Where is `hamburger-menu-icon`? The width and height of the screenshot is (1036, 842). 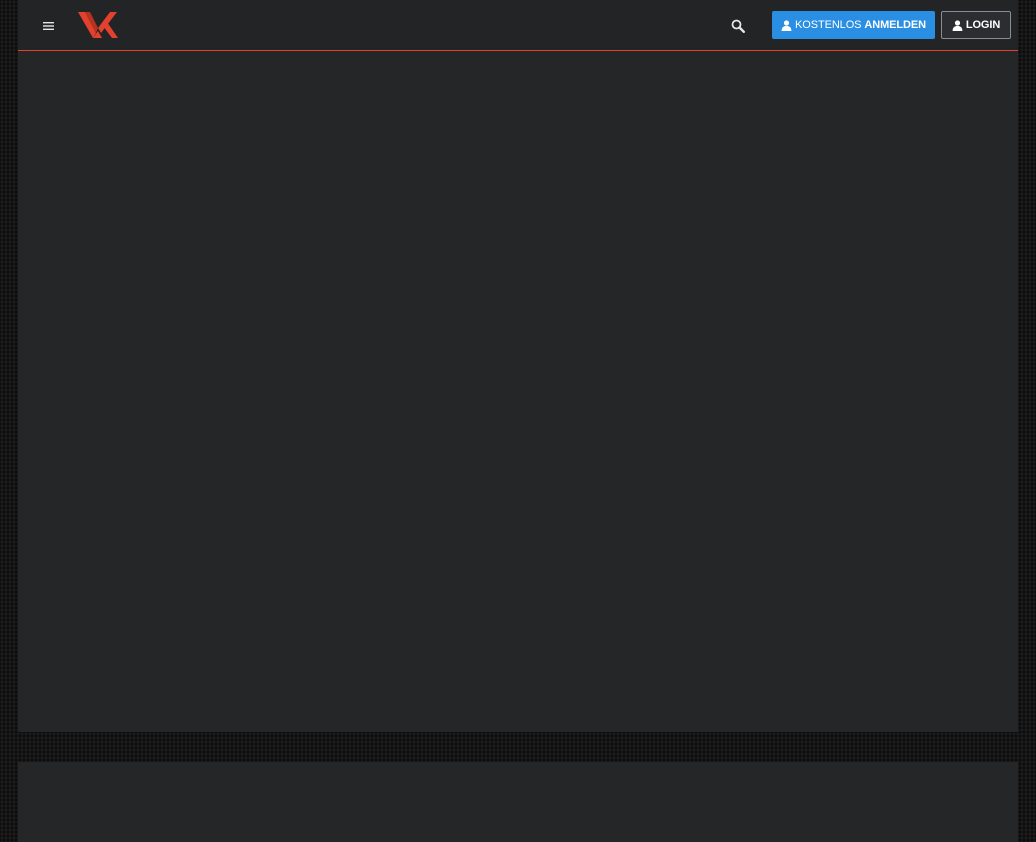
hamburger-menu-icon is located at coordinates (48, 26).